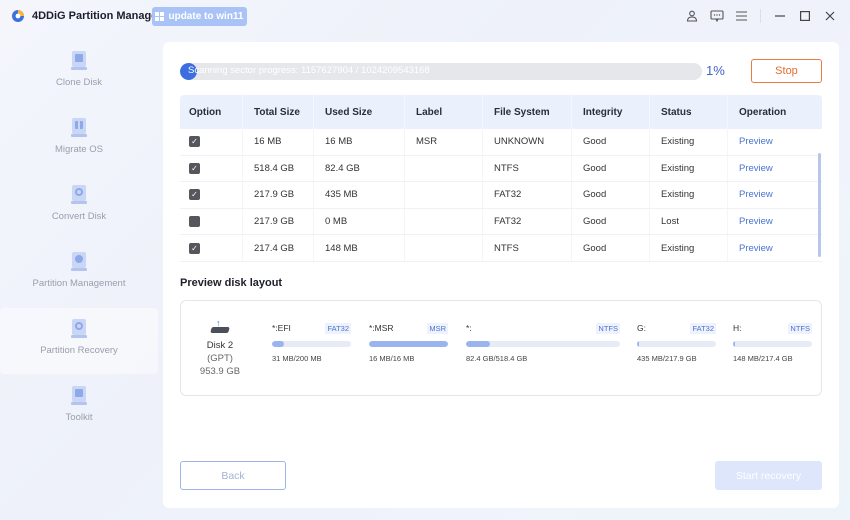 The width and height of the screenshot is (850, 520). What do you see at coordinates (231, 283) in the screenshot?
I see `preview-layout-title: Preview disk layout` at bounding box center [231, 283].